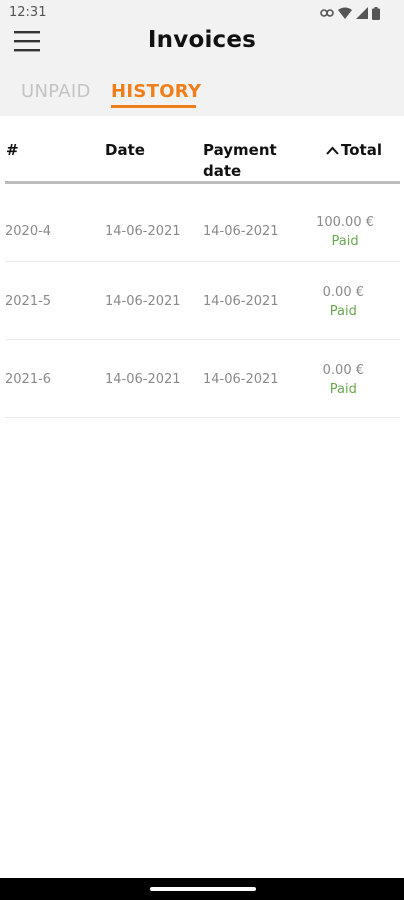  What do you see at coordinates (248, 161) in the screenshot?
I see `column-header-payment-date: Payment date` at bounding box center [248, 161].